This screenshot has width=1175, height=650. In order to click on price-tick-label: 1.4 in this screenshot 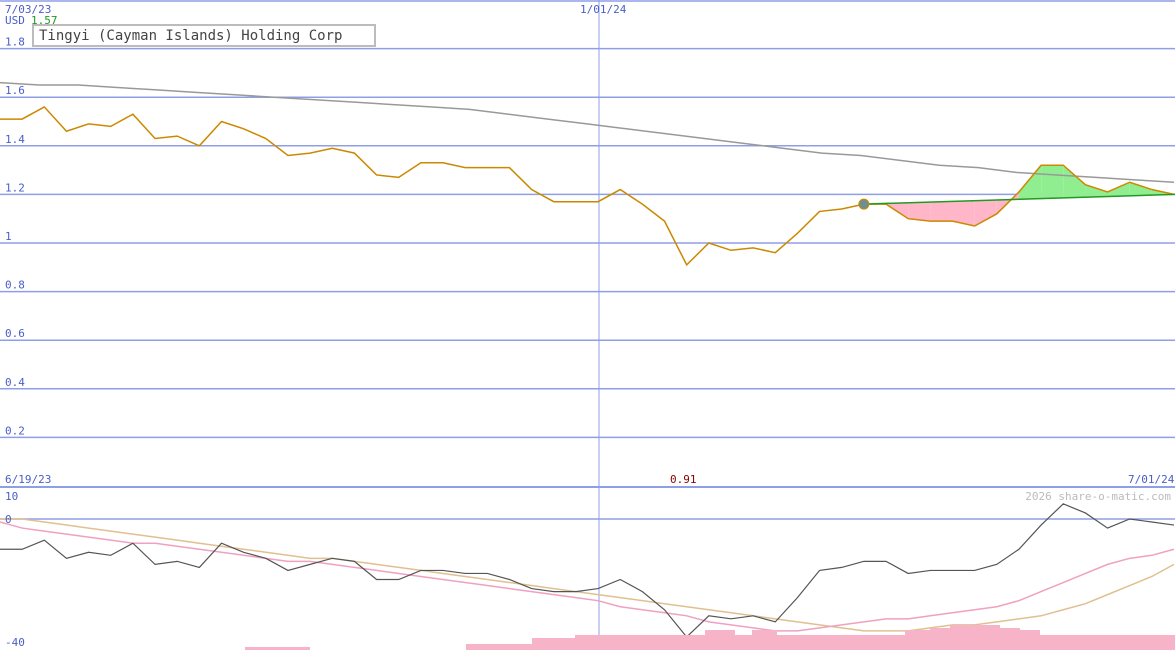, I will do `click(15, 139)`.